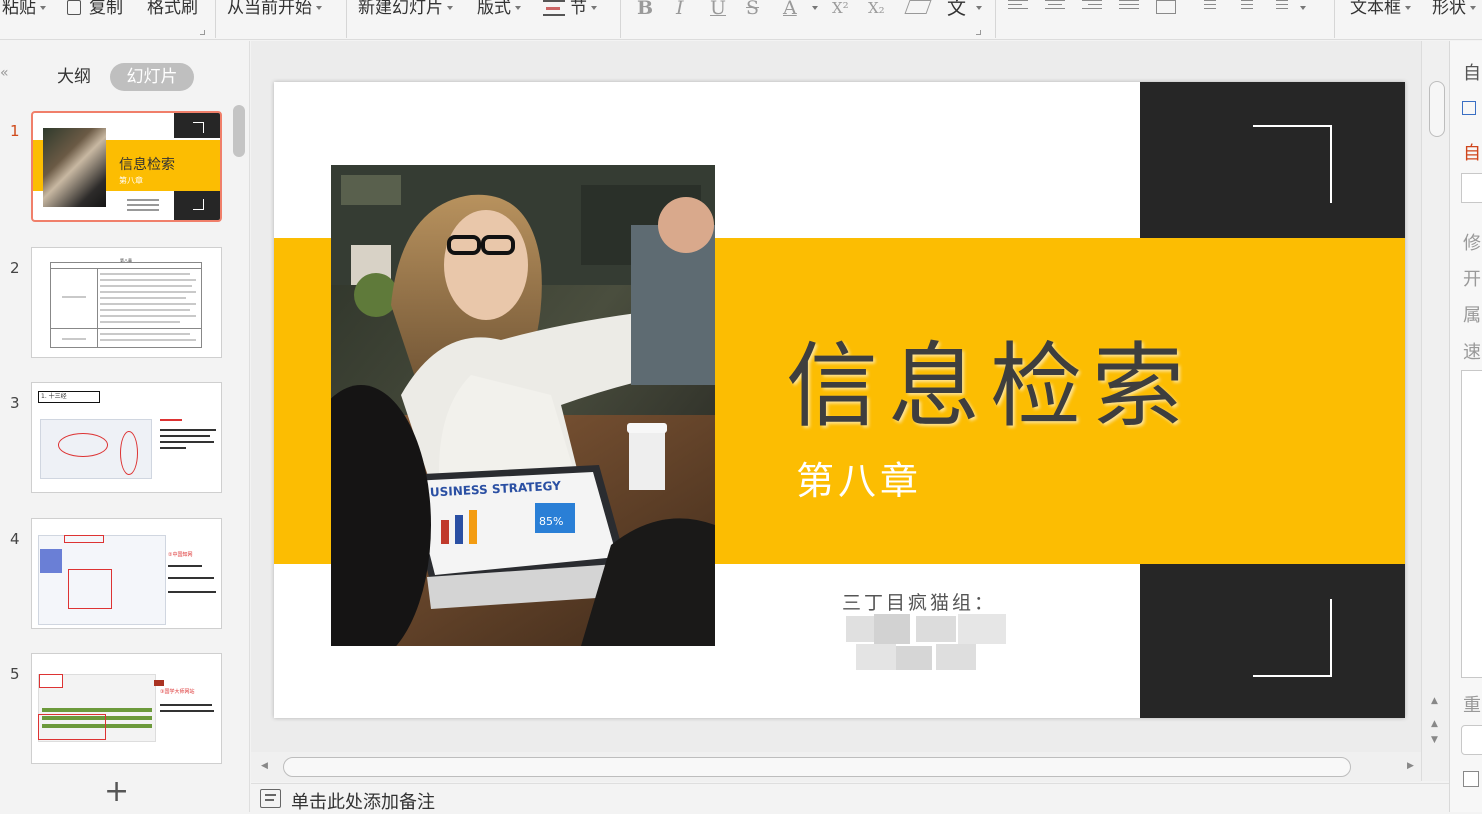 Image resolution: width=1482 pixels, height=814 pixels. Describe the element at coordinates (270, 798) in the screenshot. I see `notes-icon` at that location.